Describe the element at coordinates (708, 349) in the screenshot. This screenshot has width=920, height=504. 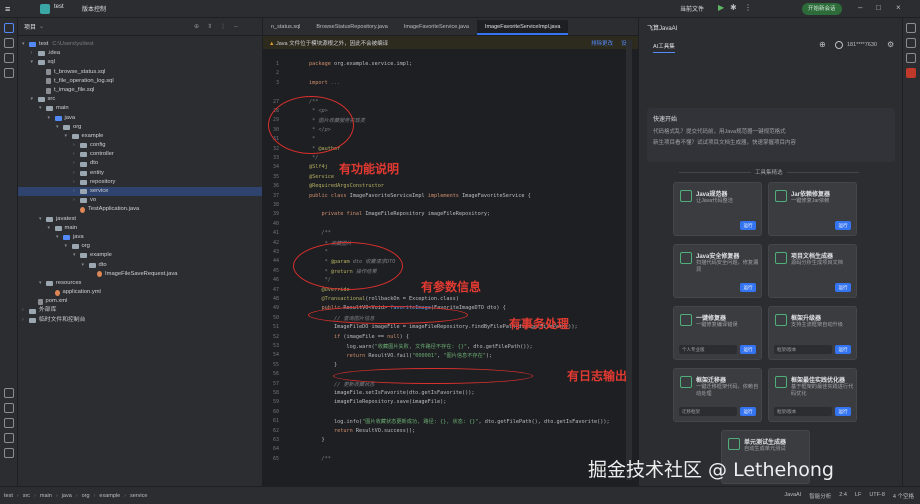
I see `tool-select: 个人专业版` at that location.